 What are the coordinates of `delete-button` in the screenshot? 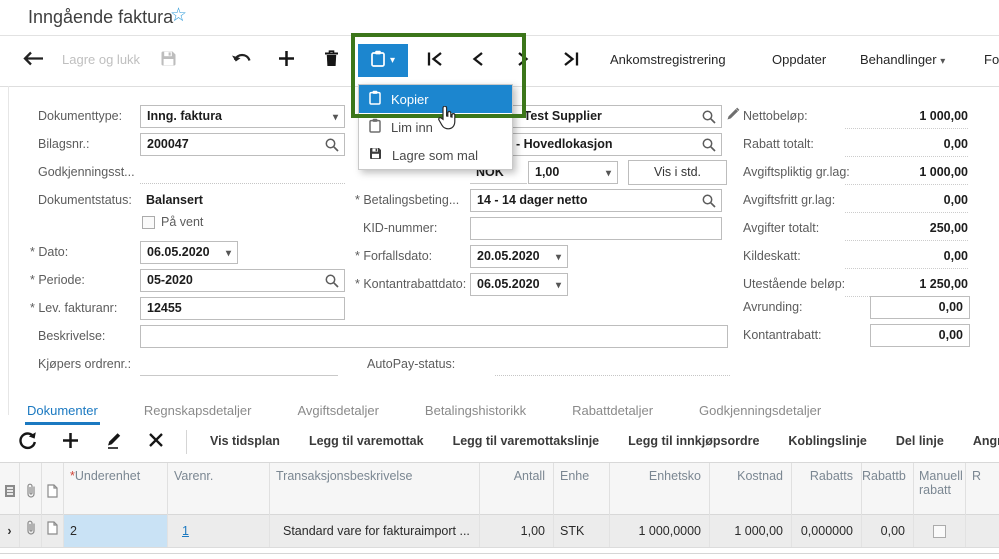 It's located at (331, 61).